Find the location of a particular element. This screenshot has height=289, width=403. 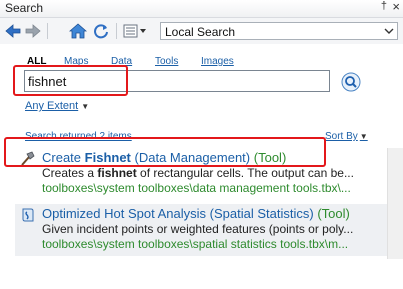

search-toolbar: Local Search is located at coordinates (201, 31).